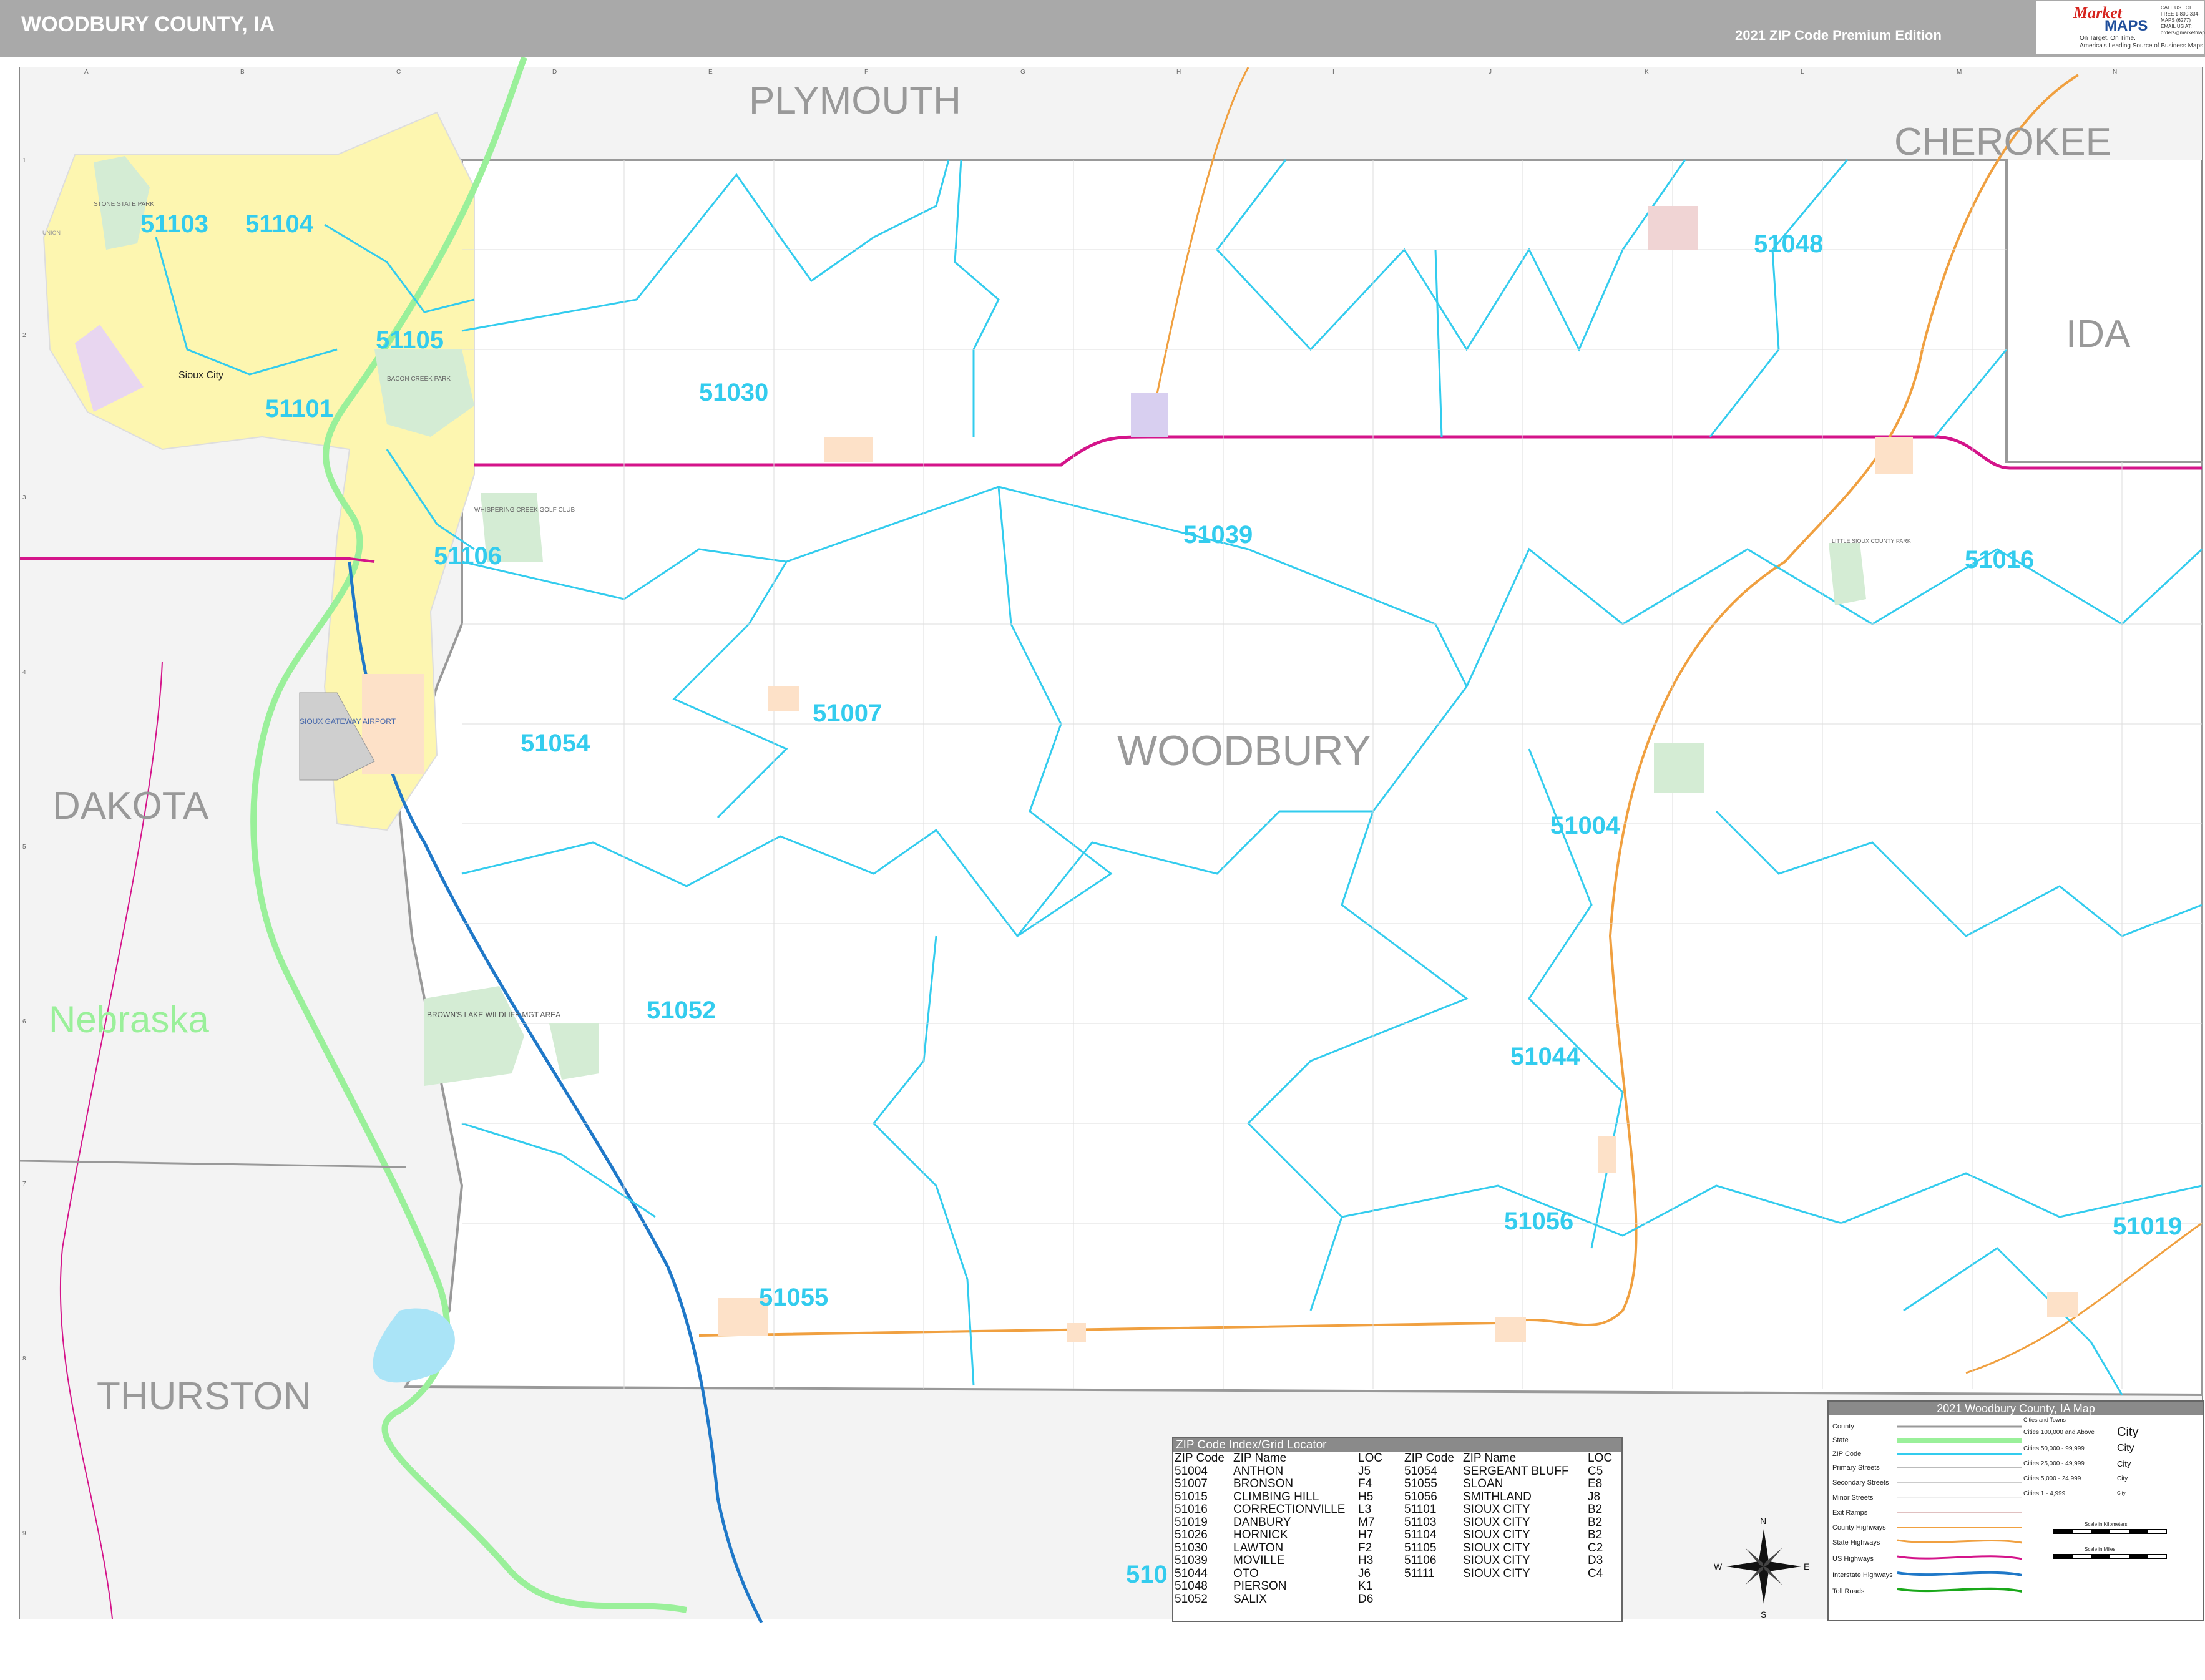 The image size is (2205, 1680). What do you see at coordinates (1679, 768) in the screenshot?
I see `town-anthon` at bounding box center [1679, 768].